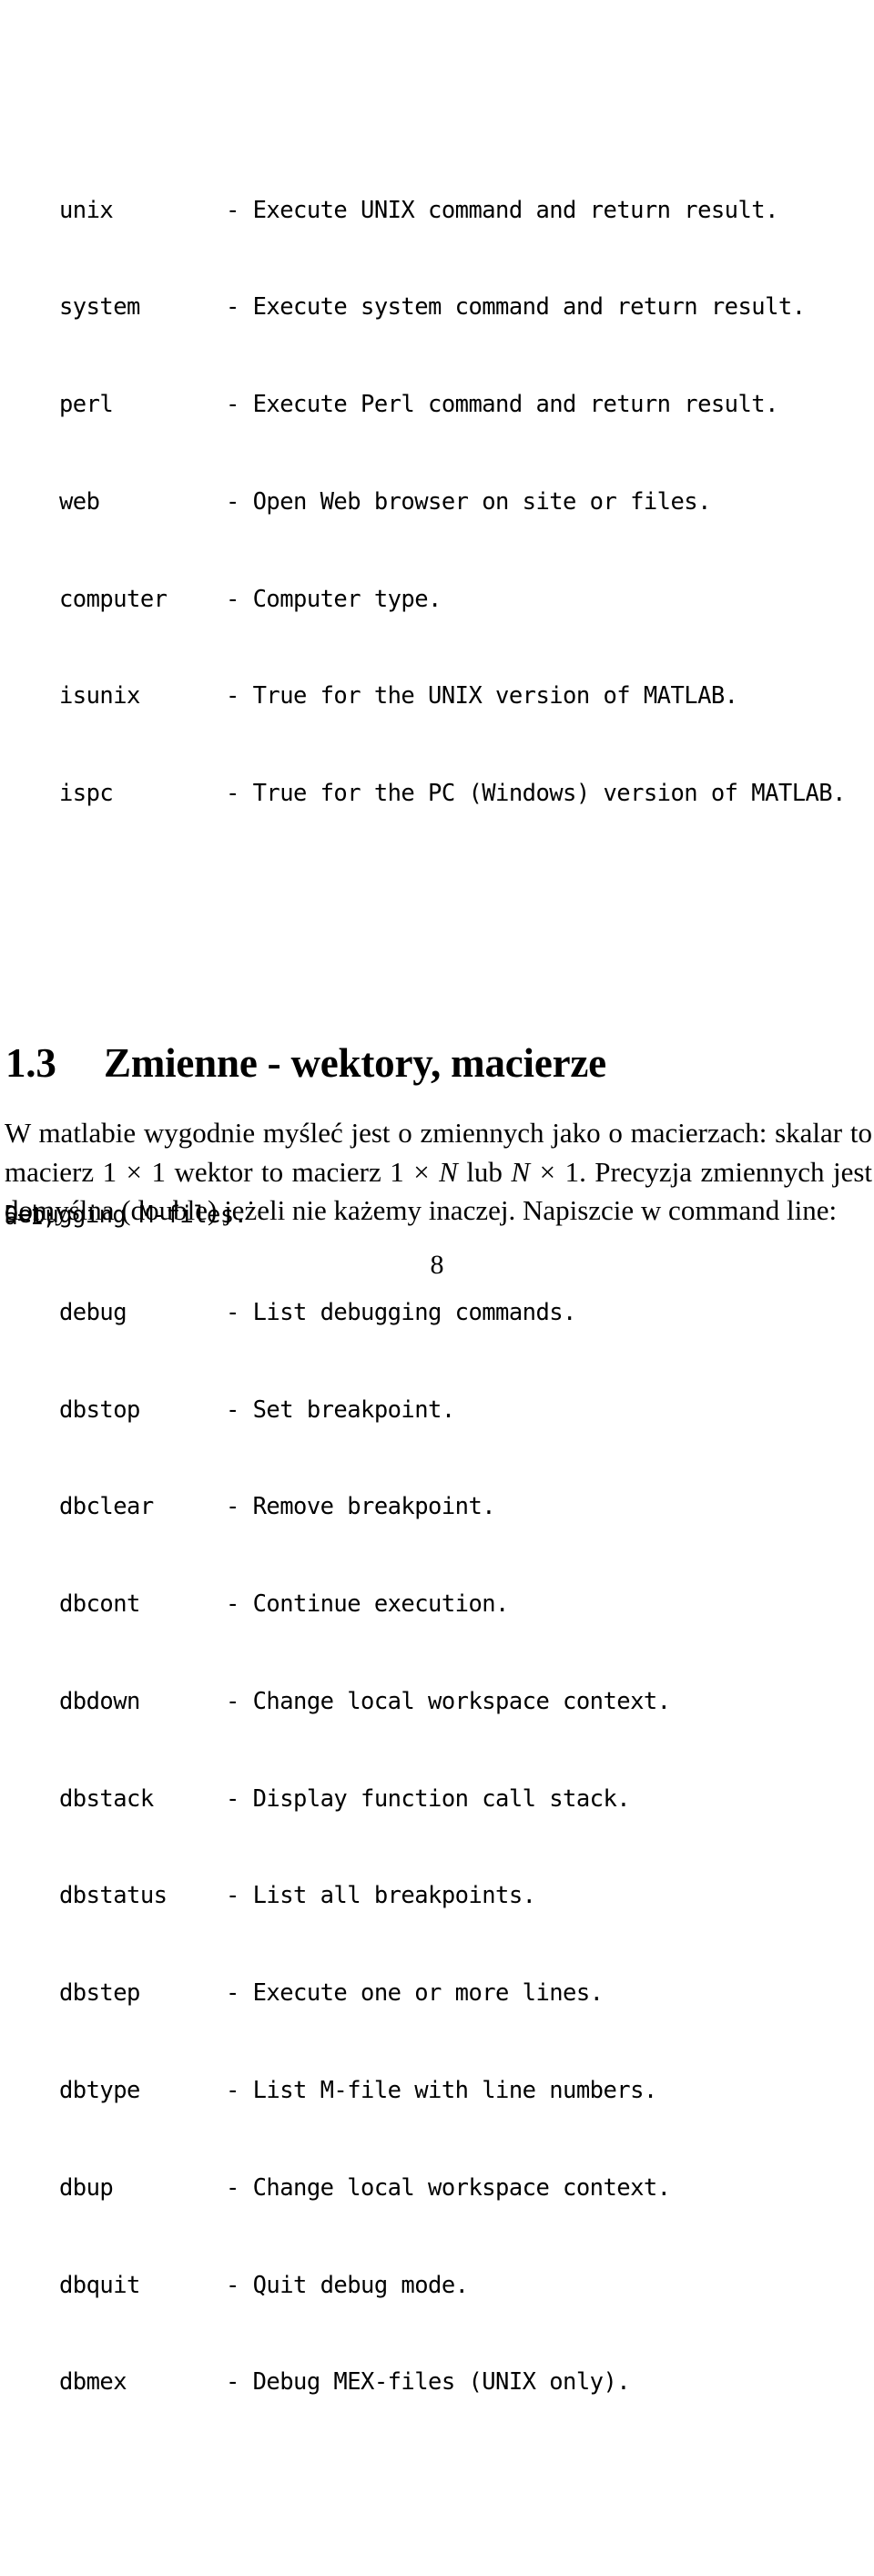 The height and width of the screenshot is (2576, 874). What do you see at coordinates (99, 1410) in the screenshot?
I see `command-name: dbstop` at bounding box center [99, 1410].